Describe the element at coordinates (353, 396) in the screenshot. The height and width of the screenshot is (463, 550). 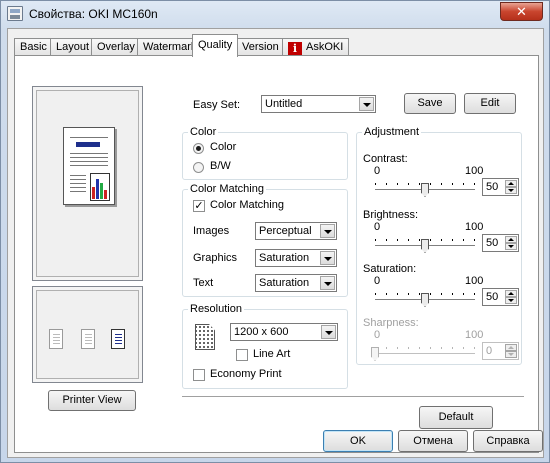
I see `divider` at that location.